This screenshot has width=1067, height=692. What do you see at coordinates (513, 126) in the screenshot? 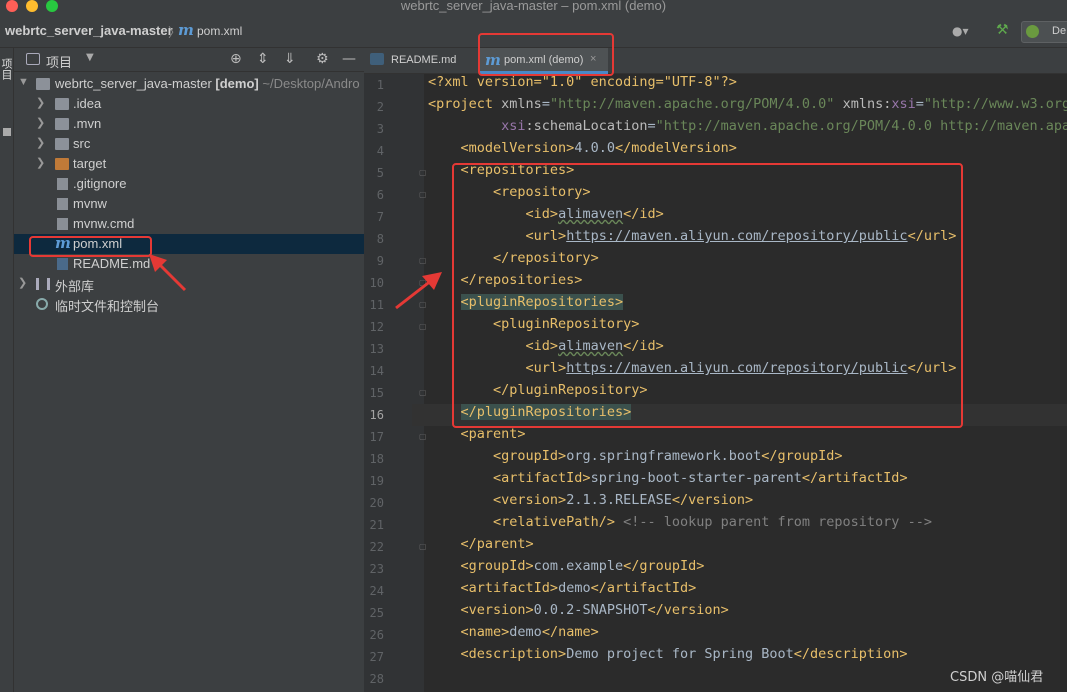
I see `xsi-prefix: xsi` at bounding box center [513, 126].